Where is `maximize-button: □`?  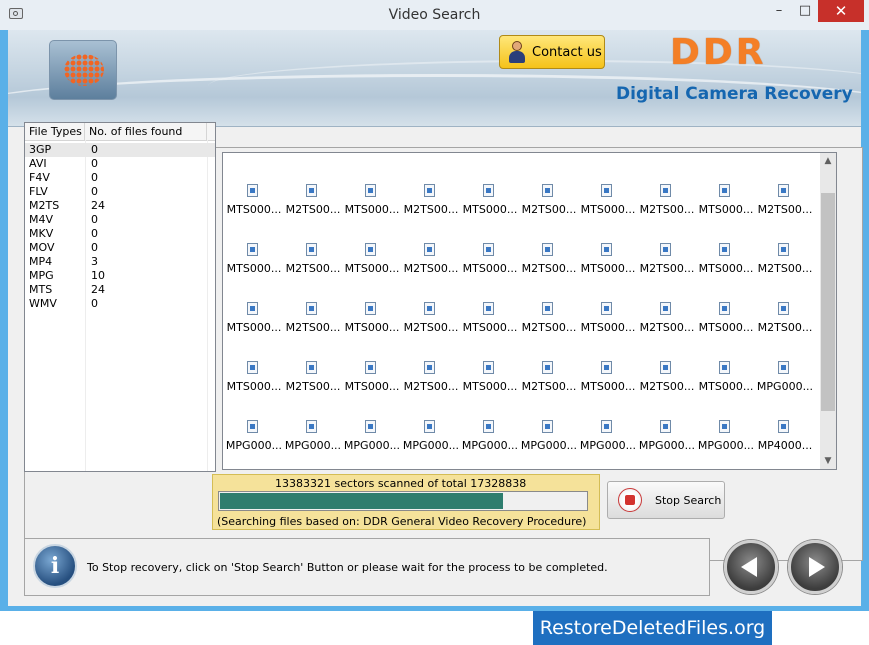 maximize-button: □ is located at coordinates (805, 11).